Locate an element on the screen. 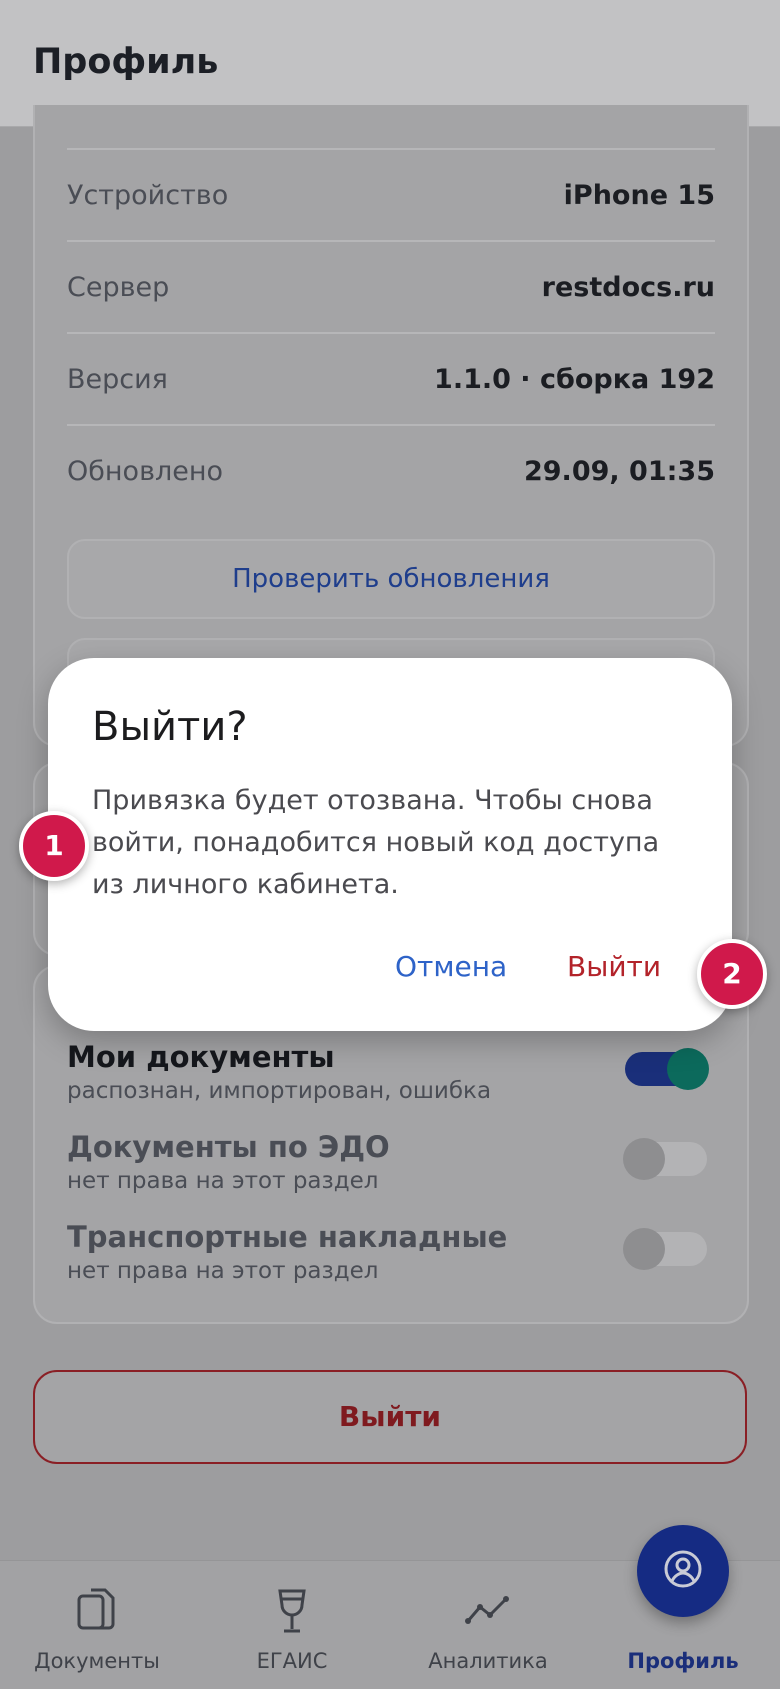  logout-button: Выйти is located at coordinates (390, 1417).